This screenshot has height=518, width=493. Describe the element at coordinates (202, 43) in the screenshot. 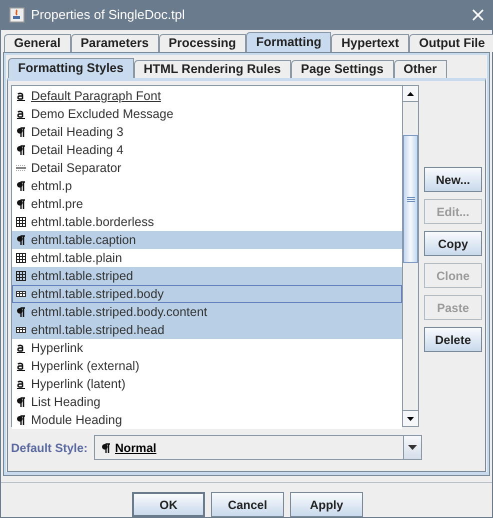

I see `tab: Processing` at that location.